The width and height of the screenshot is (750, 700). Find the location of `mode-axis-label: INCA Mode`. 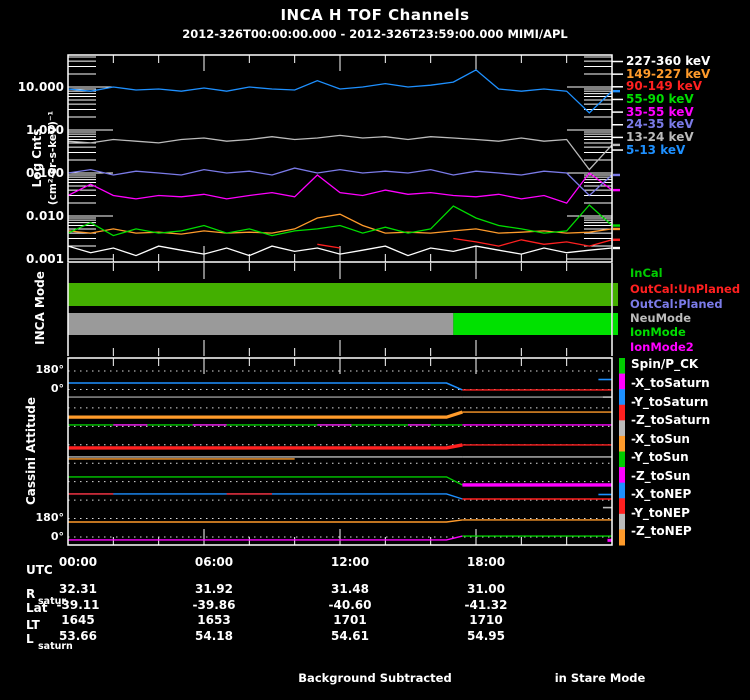

mode-axis-label: INCA Mode is located at coordinates (40, 308).